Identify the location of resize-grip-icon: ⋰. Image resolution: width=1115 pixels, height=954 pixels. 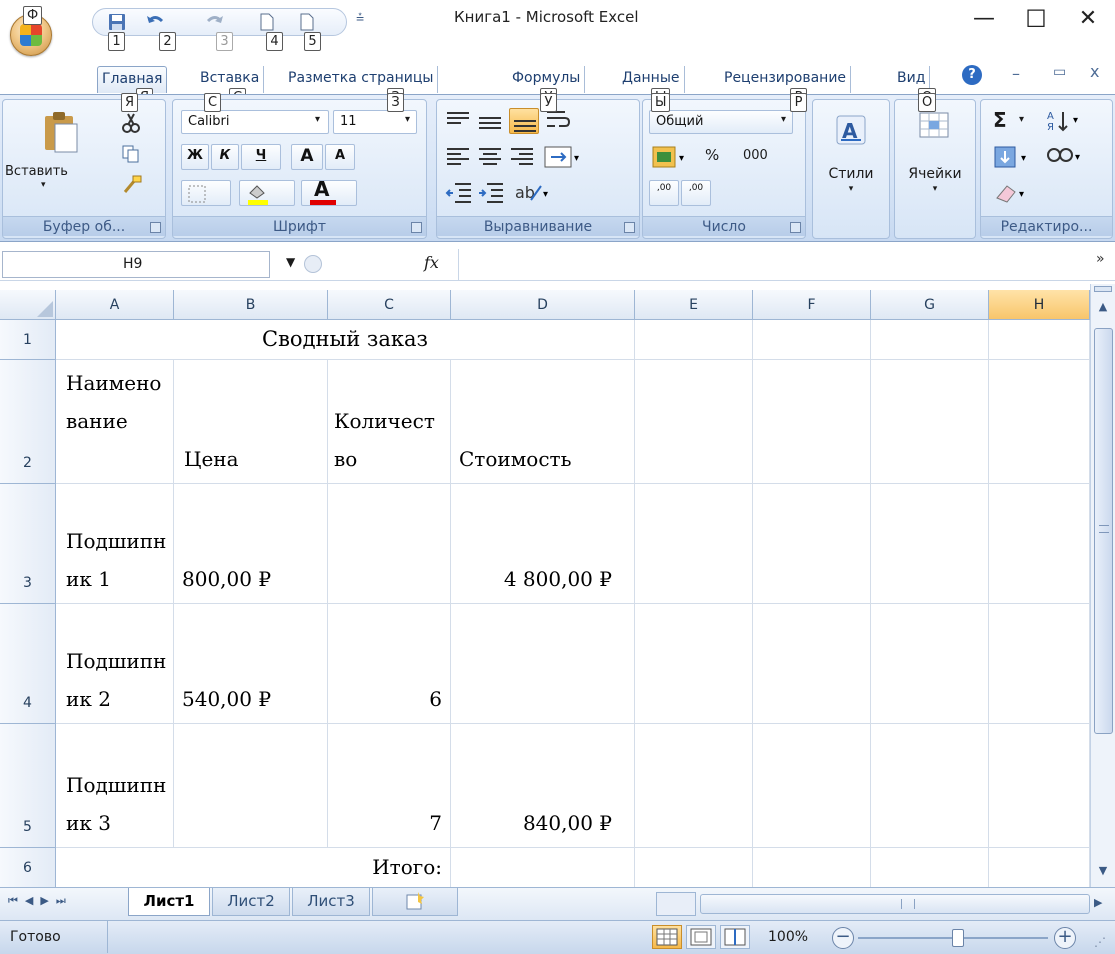
(1100, 942).